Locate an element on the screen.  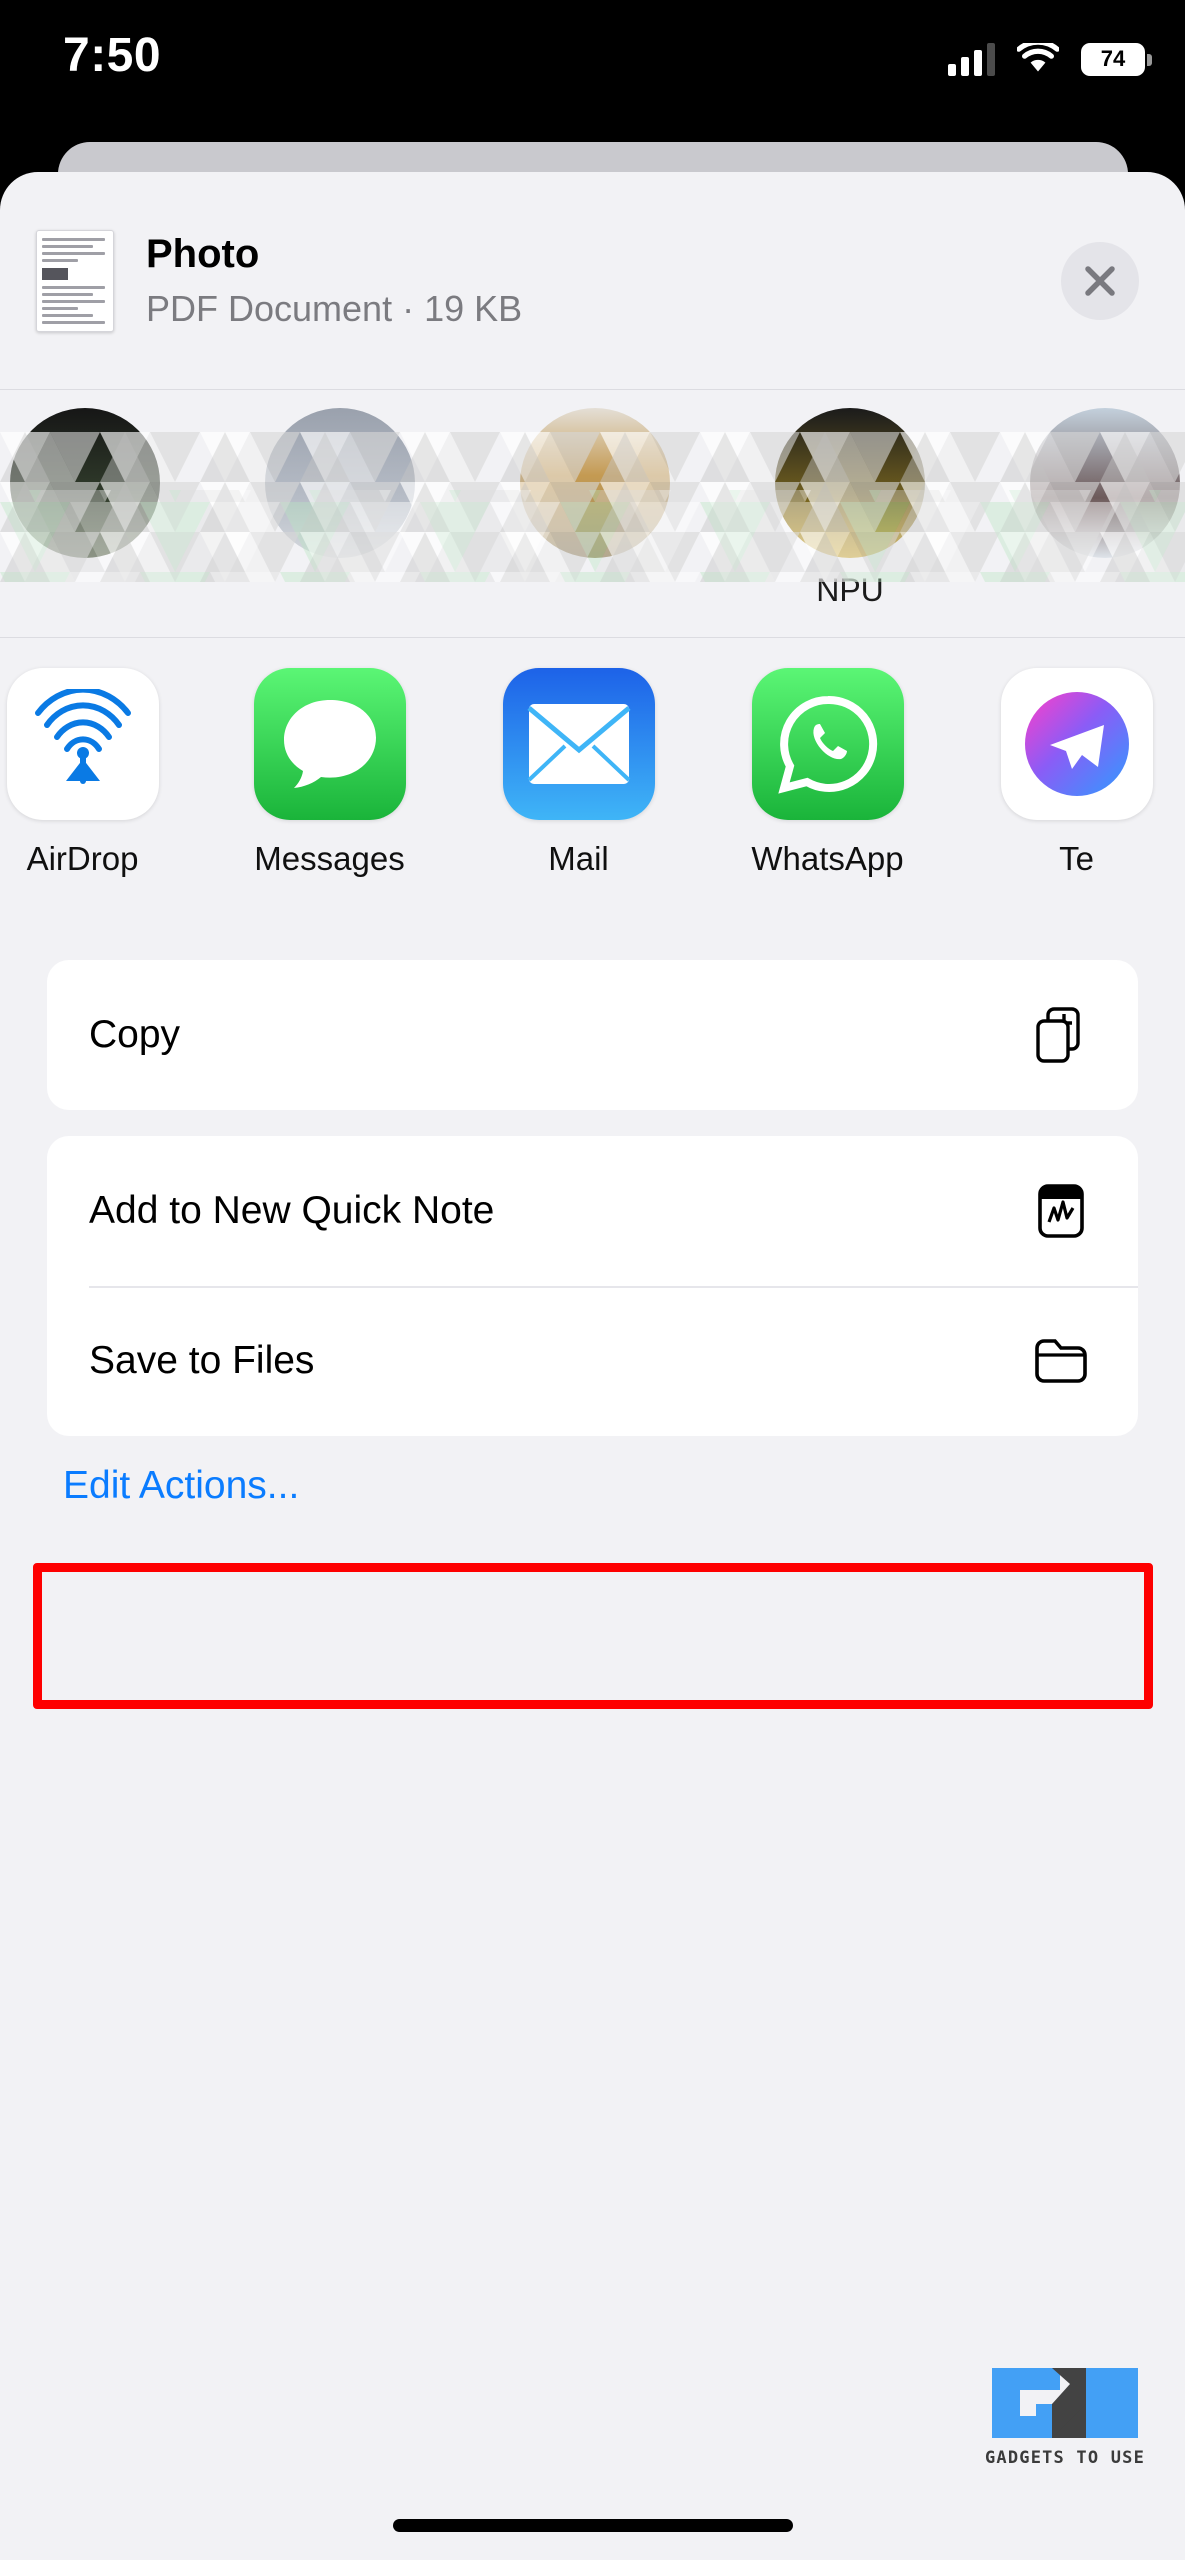
actions-card-secondary: Add to New Quick Note Save to Files is located at coordinates (592, 1286).